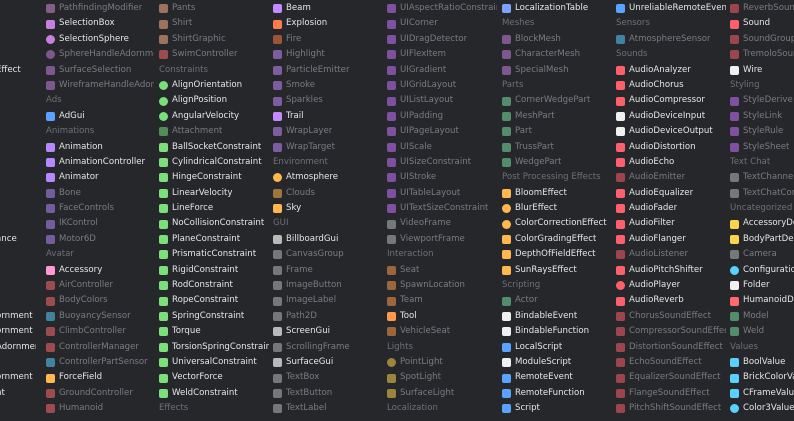  Describe the element at coordinates (328, 116) in the screenshot. I see `object-item: Trail` at that location.